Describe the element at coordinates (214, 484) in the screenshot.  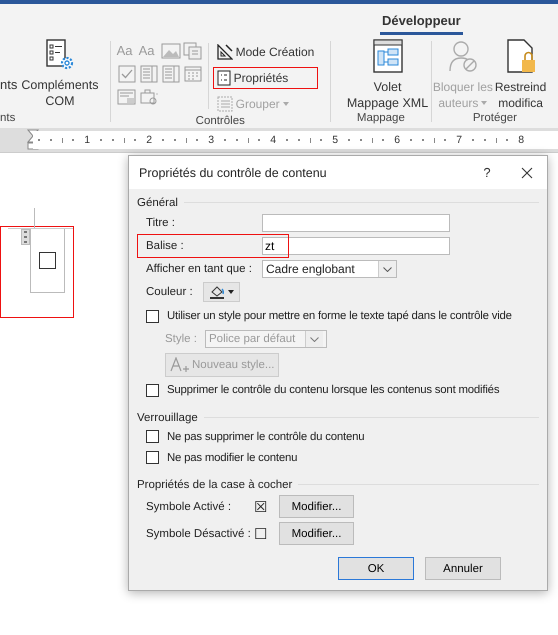
I see `section-heading: Propriétés de la case à cocher` at that location.